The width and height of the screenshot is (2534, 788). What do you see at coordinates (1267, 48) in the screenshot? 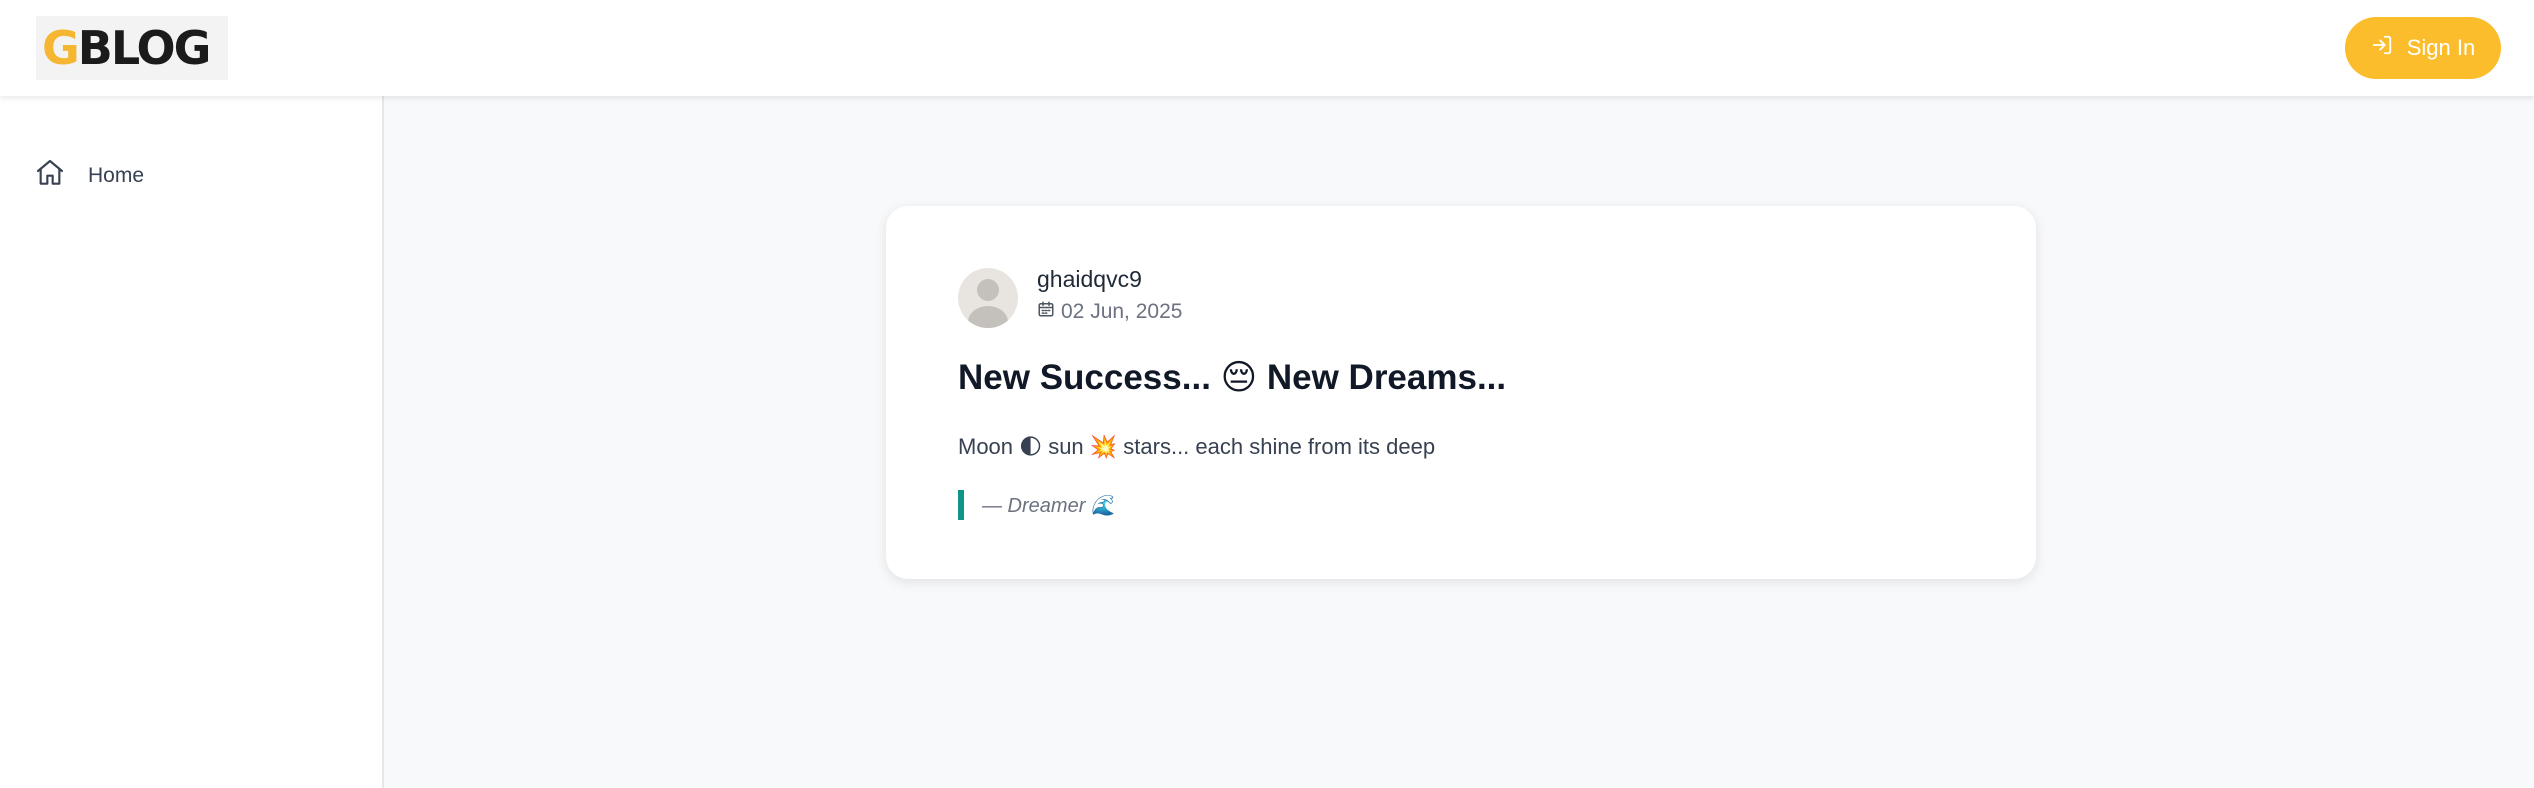
I see `top-header: G BLOG Sign In` at bounding box center [1267, 48].